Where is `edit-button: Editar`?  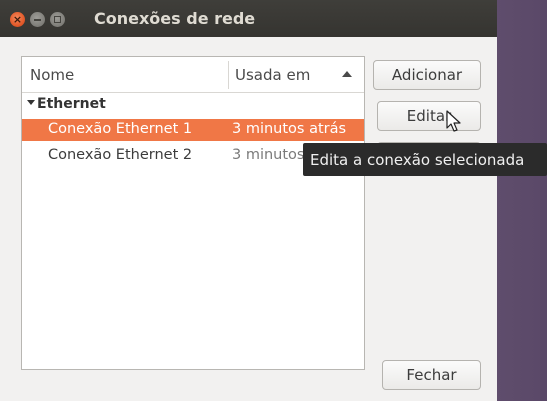 edit-button: Editar is located at coordinates (429, 116).